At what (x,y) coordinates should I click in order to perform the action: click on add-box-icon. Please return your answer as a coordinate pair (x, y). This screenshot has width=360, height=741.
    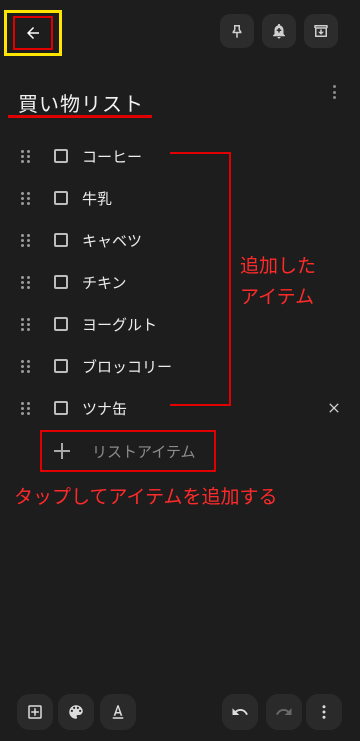
    Looking at the image, I should click on (35, 712).